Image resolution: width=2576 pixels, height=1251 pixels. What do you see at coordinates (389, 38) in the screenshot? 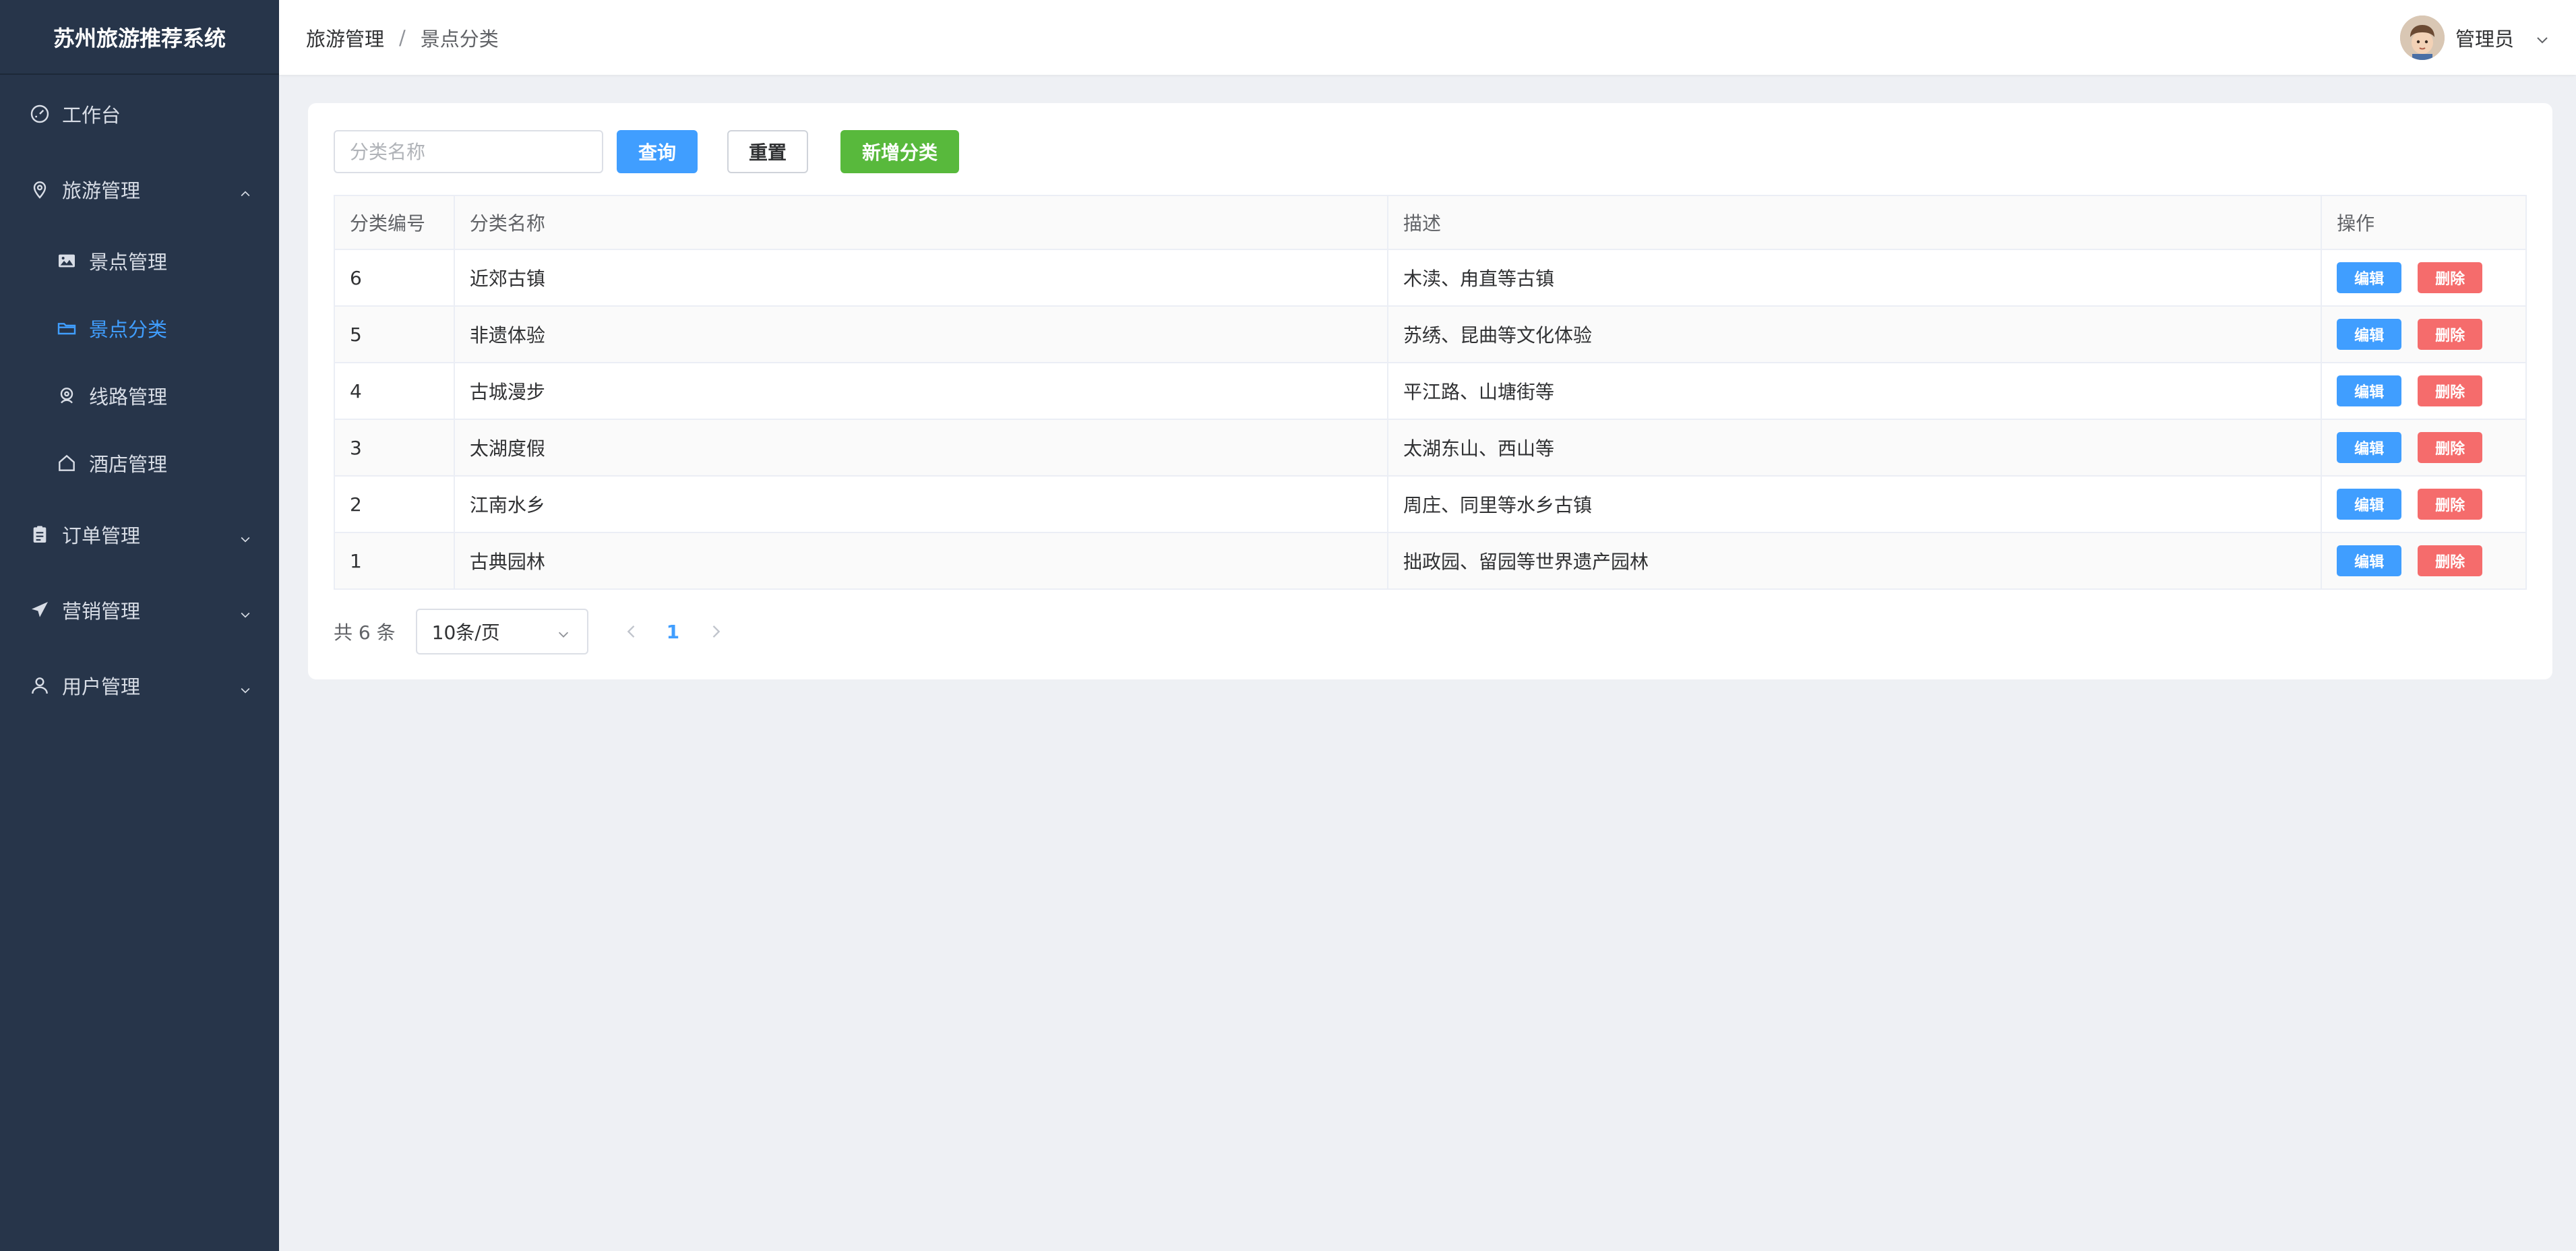
I see `breadcrumb: 旅游管理 / 景点分类` at bounding box center [389, 38].